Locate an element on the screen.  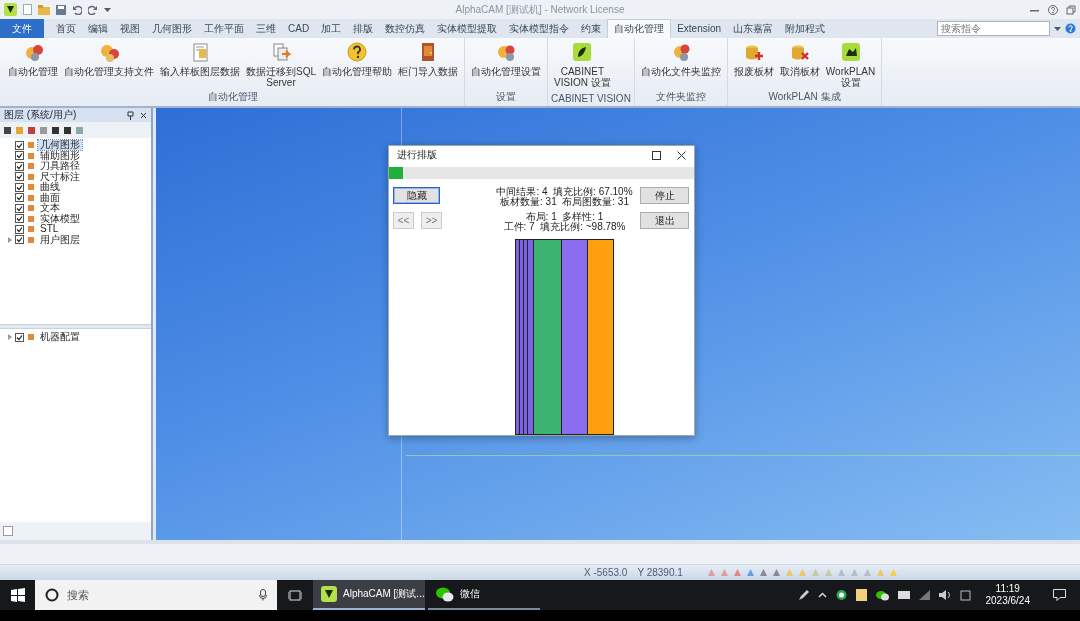
ribbon-tab: CAD is located at coordinates (299, 28).